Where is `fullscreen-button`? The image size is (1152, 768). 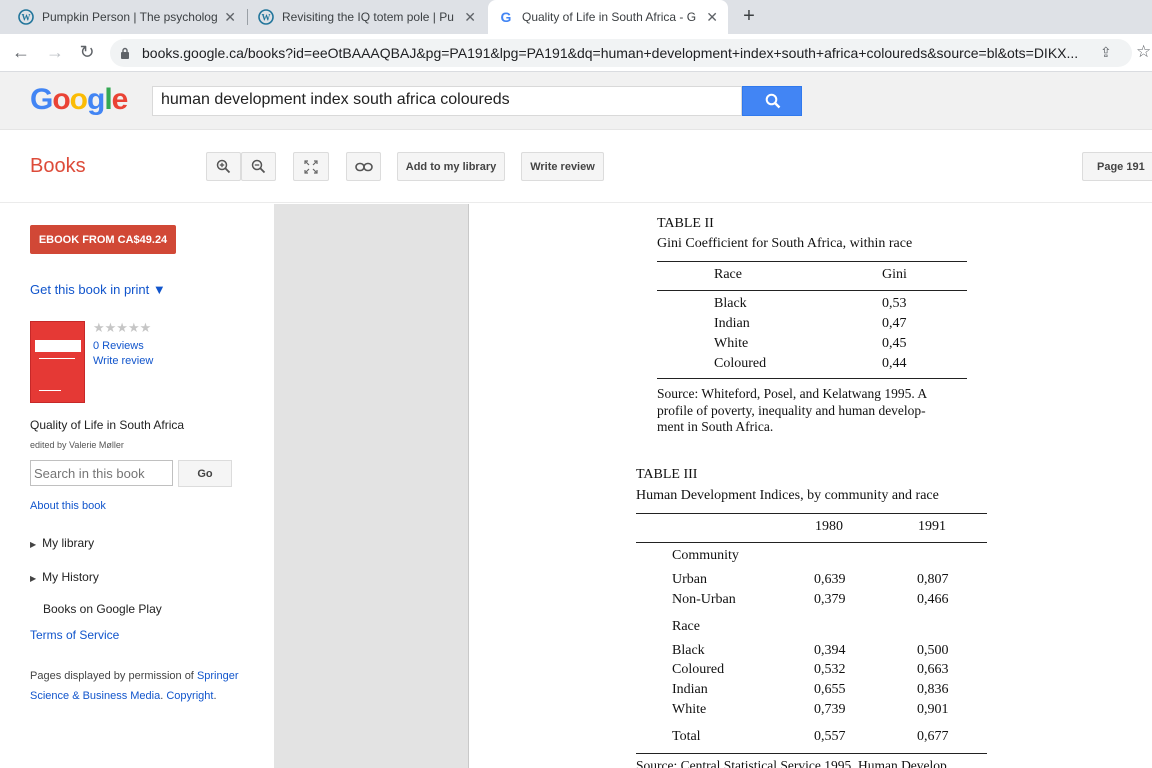 fullscreen-button is located at coordinates (311, 166).